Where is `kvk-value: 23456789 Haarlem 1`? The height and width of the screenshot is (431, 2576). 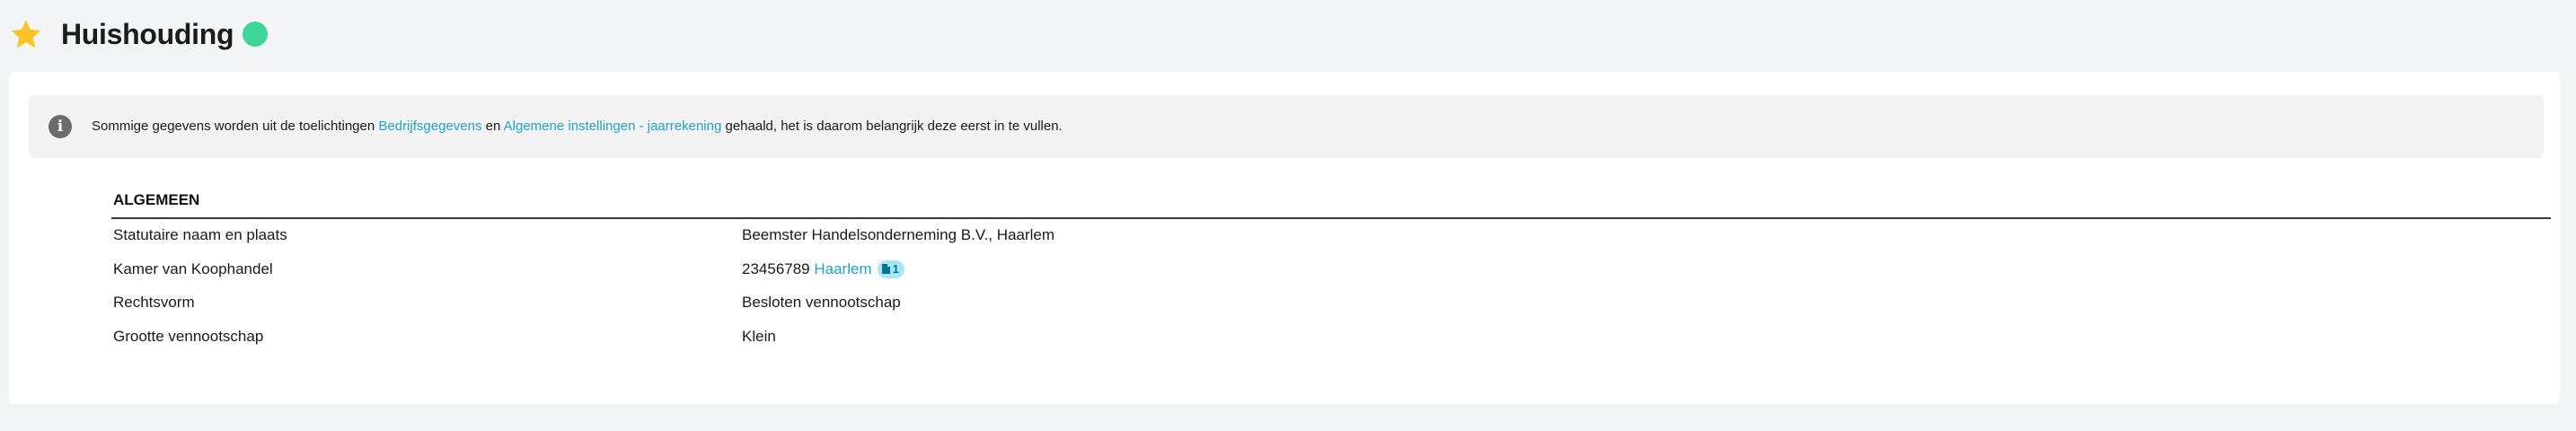 kvk-value: 23456789 Haarlem 1 is located at coordinates (823, 269).